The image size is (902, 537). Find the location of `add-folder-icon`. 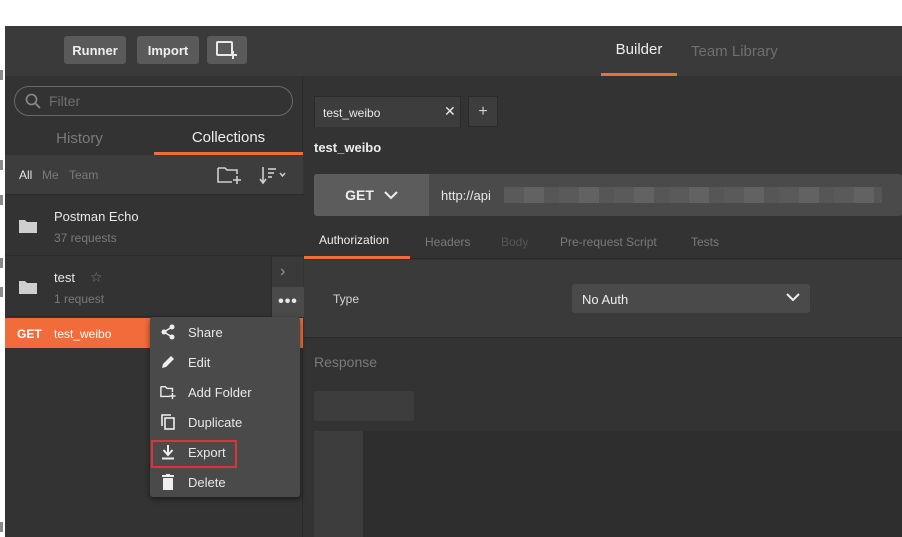

add-folder-icon is located at coordinates (168, 392).